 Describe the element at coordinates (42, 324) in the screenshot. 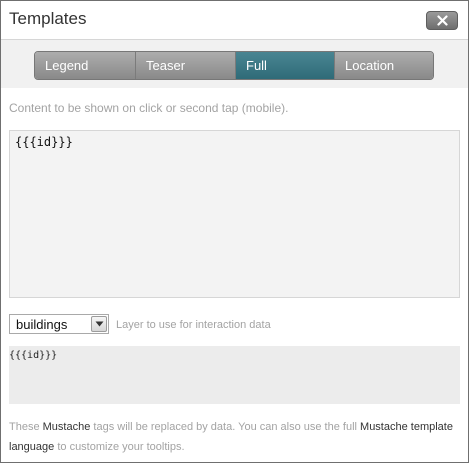

I see `layer-select-value: buildings` at that location.